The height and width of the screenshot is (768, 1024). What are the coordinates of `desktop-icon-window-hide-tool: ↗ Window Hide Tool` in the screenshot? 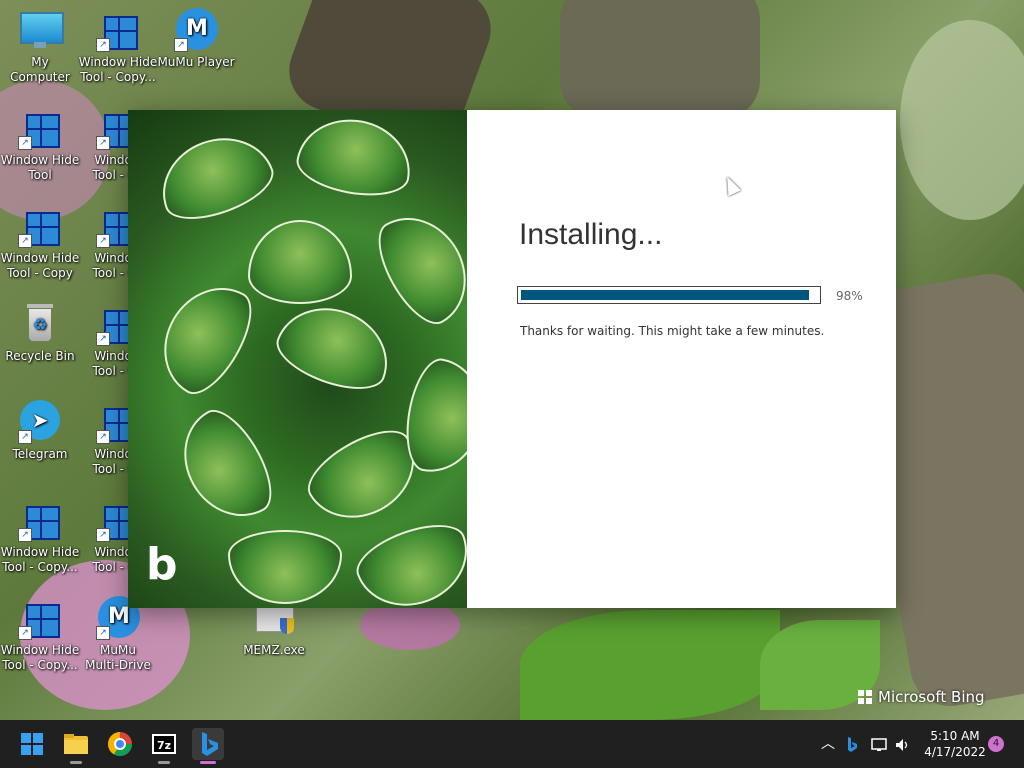 It's located at (40, 144).